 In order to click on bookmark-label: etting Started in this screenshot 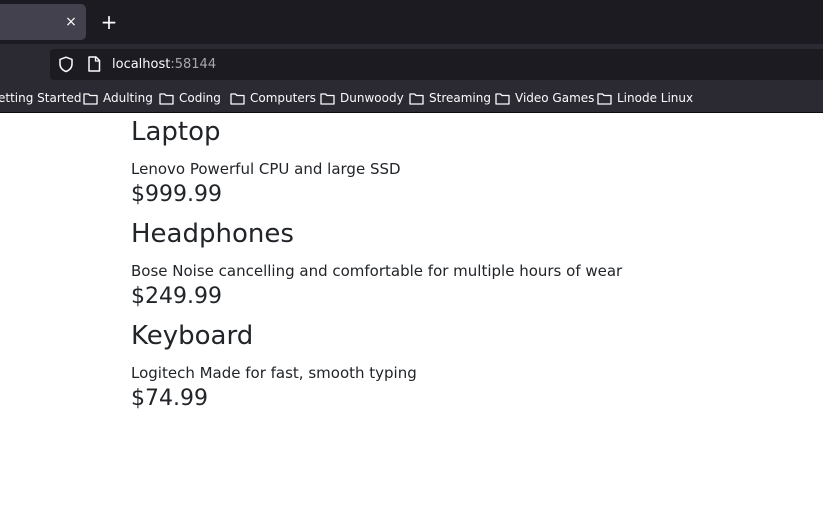, I will do `click(41, 98)`.